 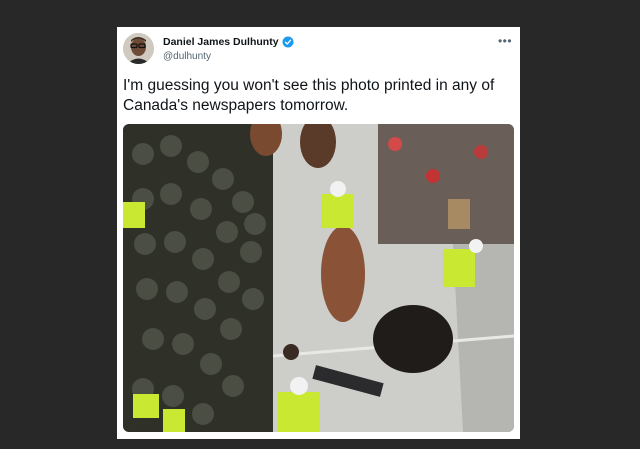 I want to click on avatar-image, so click(x=138, y=48).